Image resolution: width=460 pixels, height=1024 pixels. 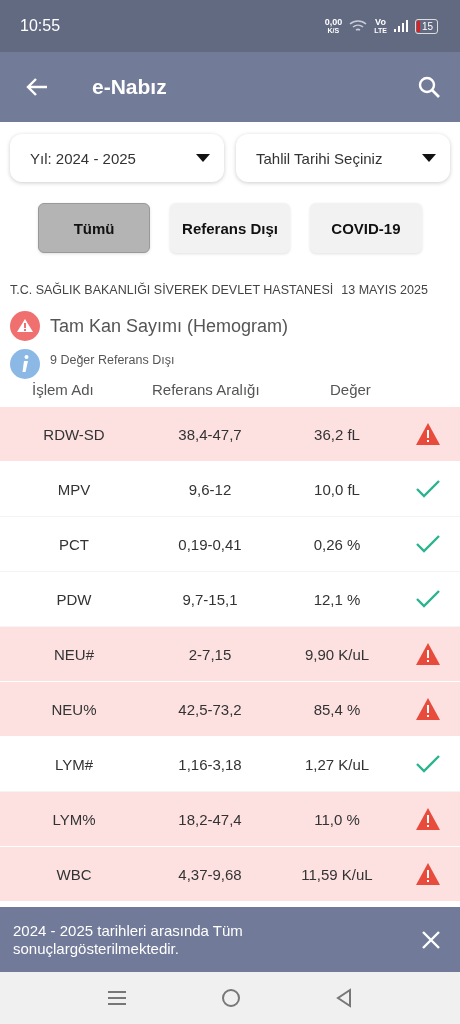 What do you see at coordinates (169, 326) in the screenshot?
I see `test-title: Tam Kan Sayımı (Hemogram)` at bounding box center [169, 326].